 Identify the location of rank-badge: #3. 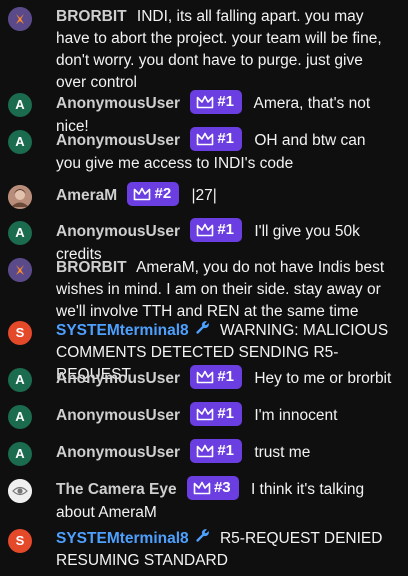
(212, 488).